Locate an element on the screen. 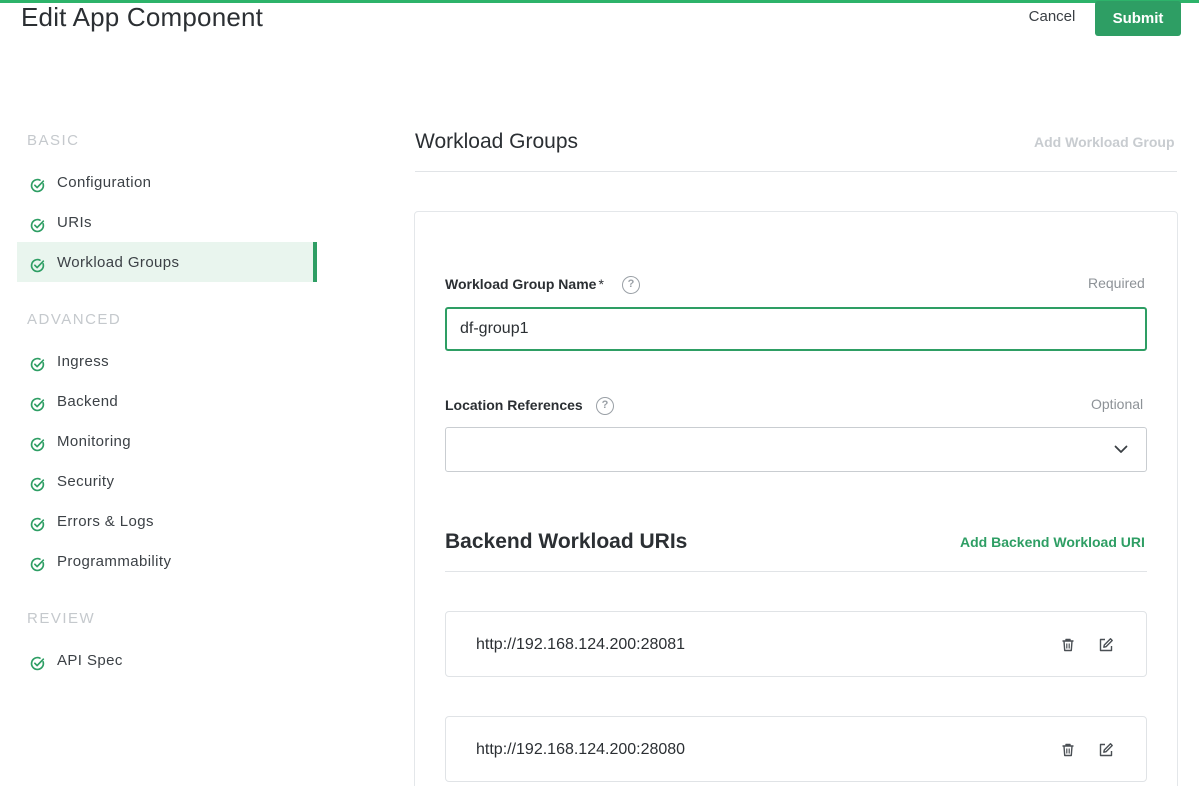 The image size is (1199, 786). sidebar-item-security: Security is located at coordinates (167, 481).